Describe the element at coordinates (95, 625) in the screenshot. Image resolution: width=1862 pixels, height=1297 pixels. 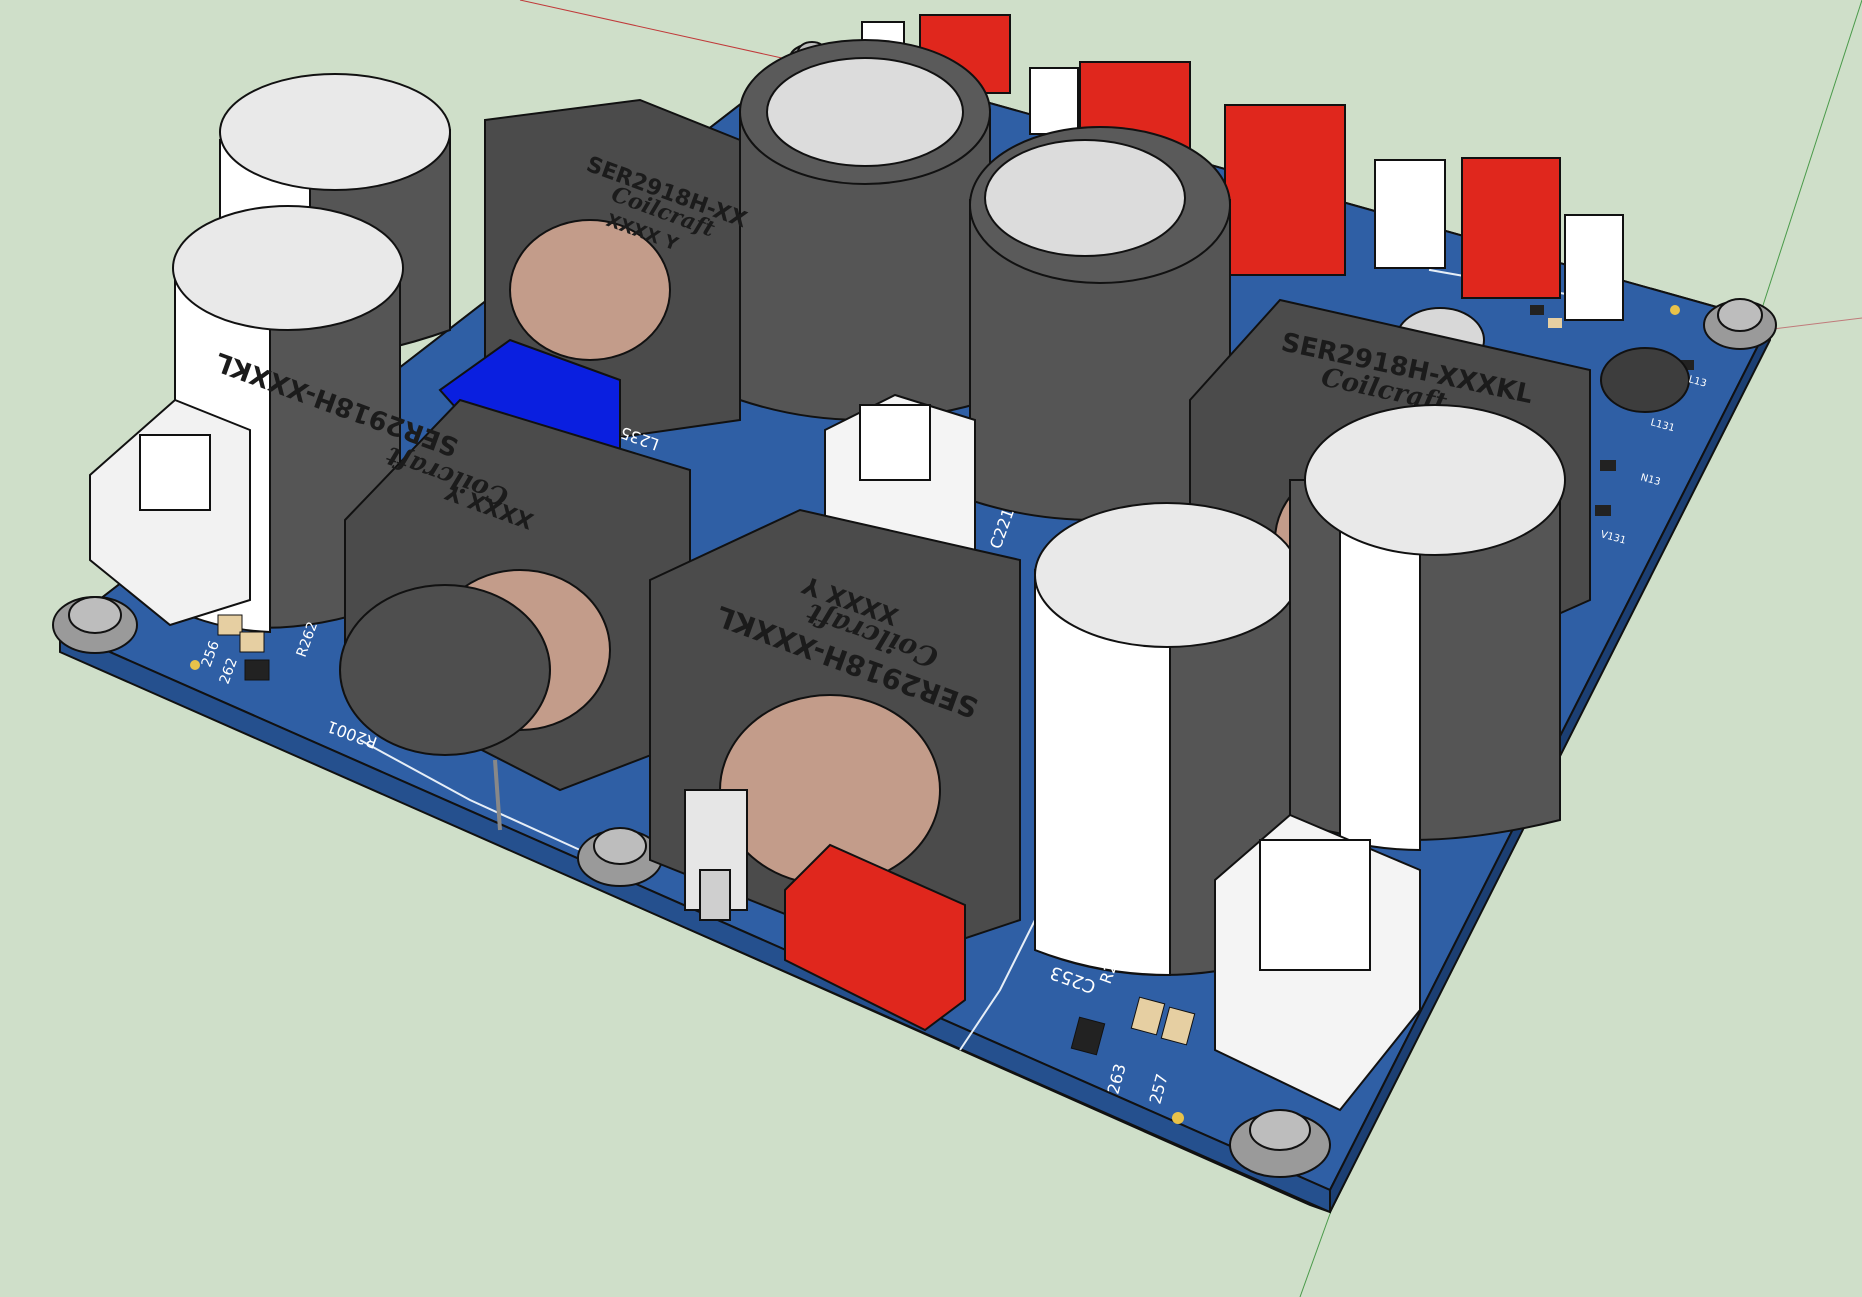
I see `mounting-hole-front-left` at that location.